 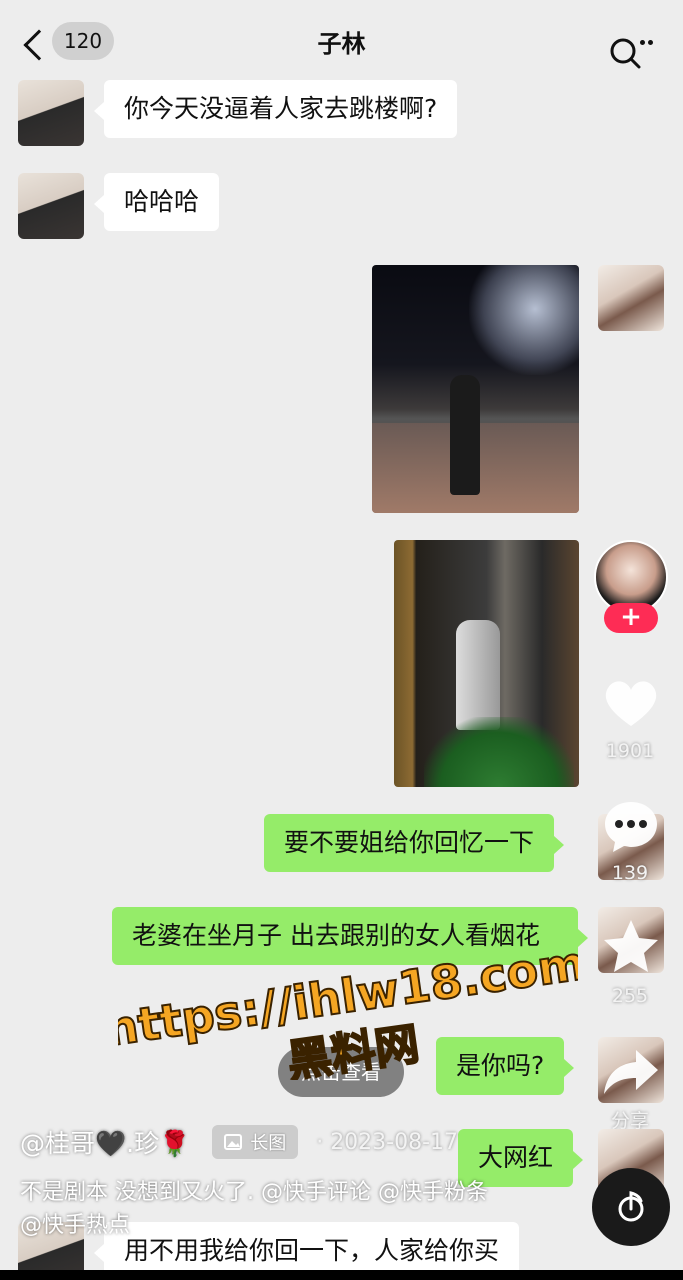 What do you see at coordinates (631, 703) in the screenshot?
I see `like-heart-icon` at bounding box center [631, 703].